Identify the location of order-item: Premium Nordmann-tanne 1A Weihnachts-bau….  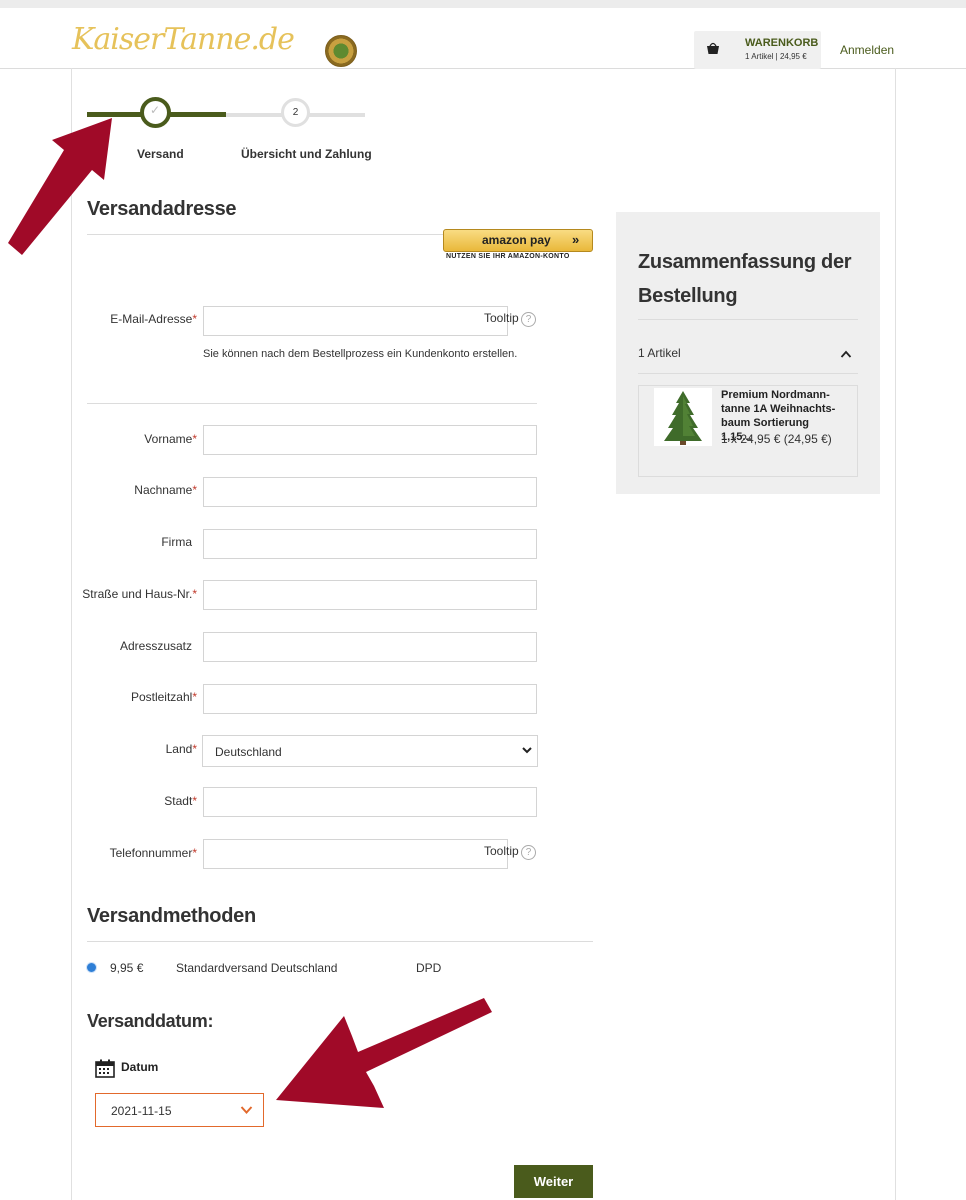
(748, 431).